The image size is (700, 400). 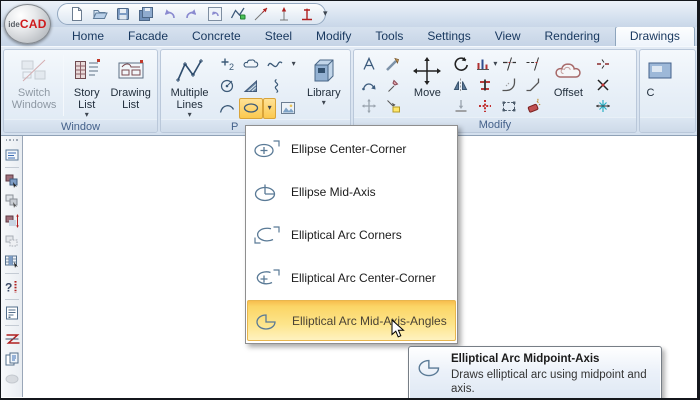 What do you see at coordinates (214, 14) in the screenshot?
I see `undo-view-icon` at bounding box center [214, 14].